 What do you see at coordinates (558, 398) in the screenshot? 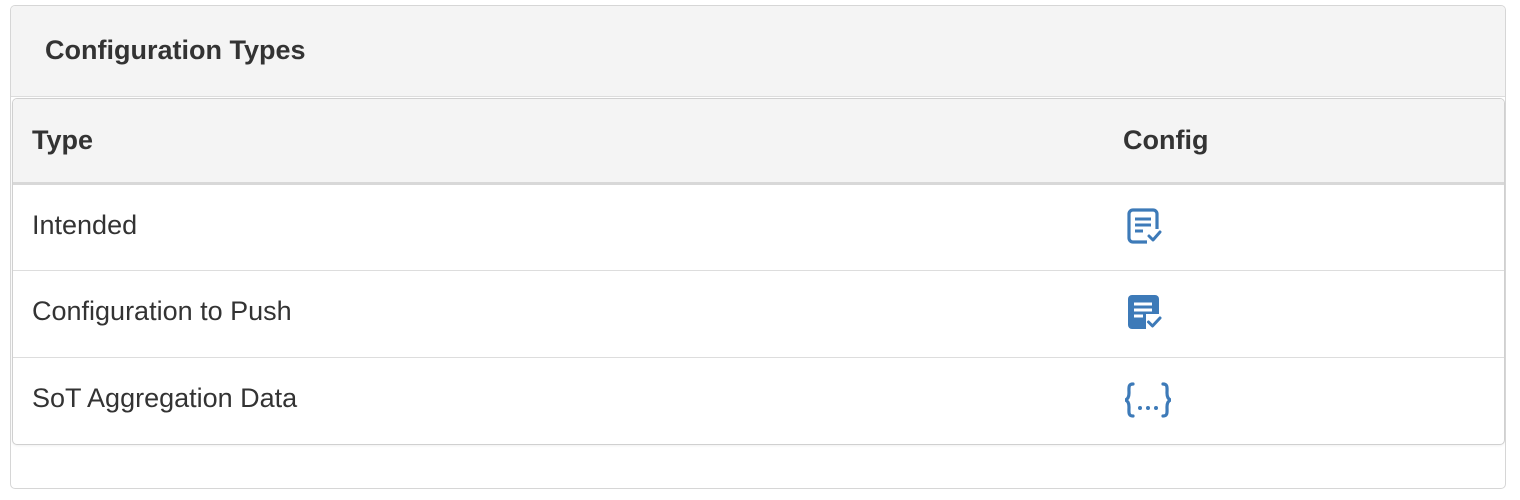
I see `type-cell: SoT Aggregation Data` at bounding box center [558, 398].